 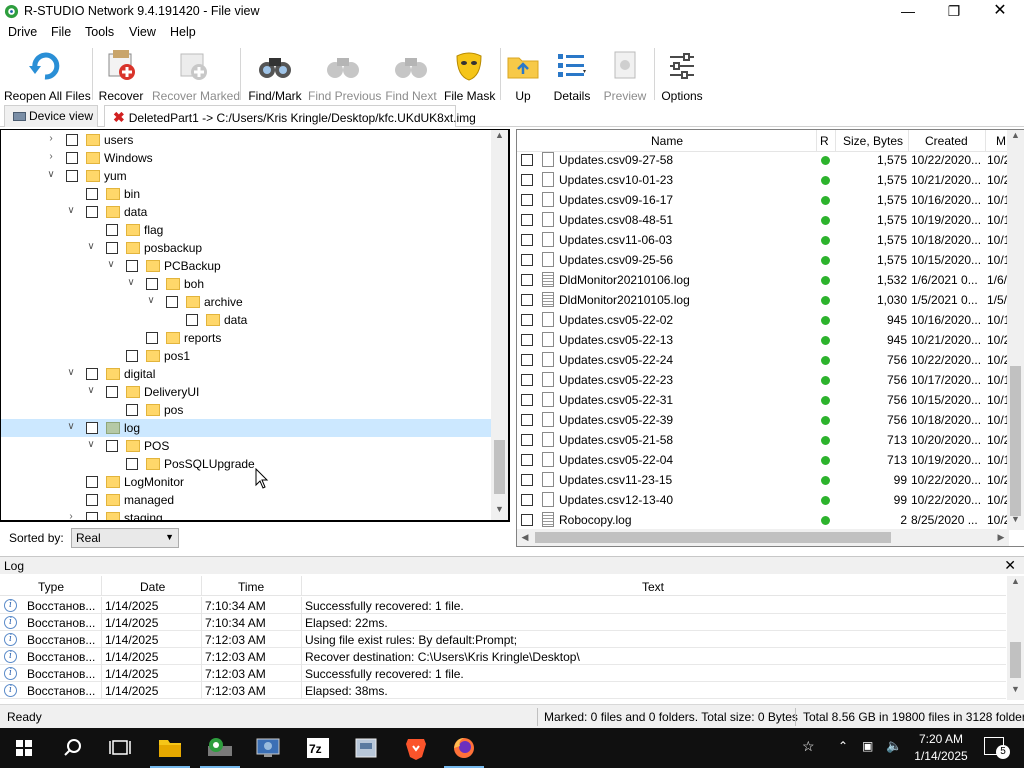 What do you see at coordinates (1001, 537) in the screenshot?
I see `scroll-right-arrow-icon: ▶` at bounding box center [1001, 537].